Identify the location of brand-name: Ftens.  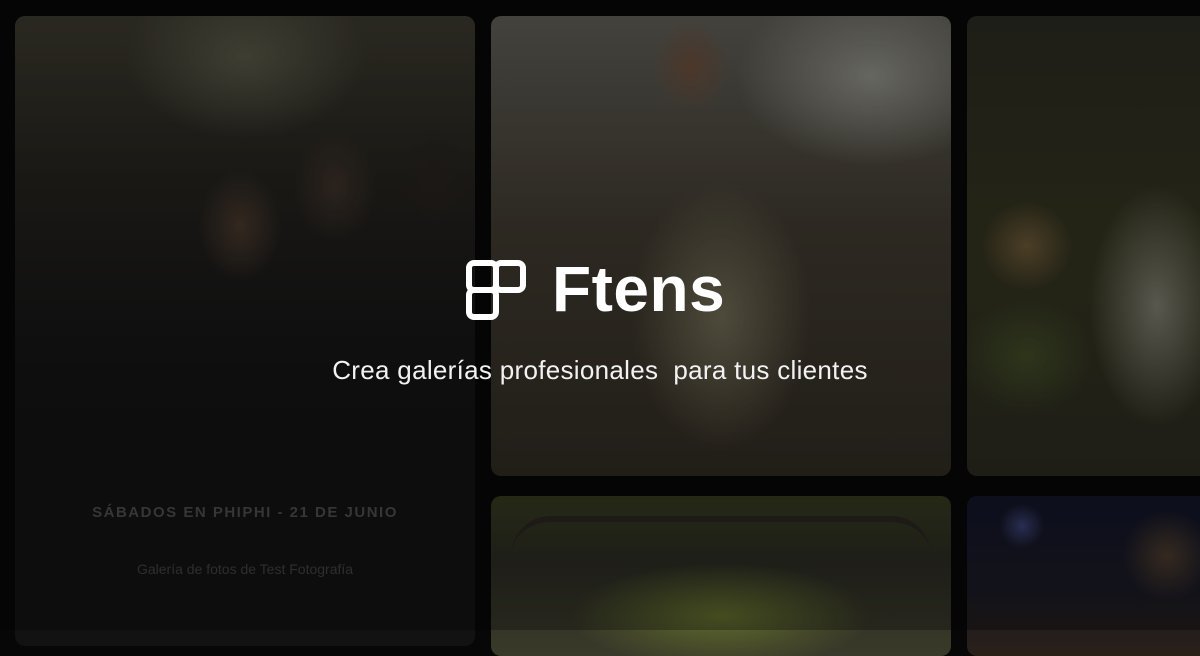
(639, 289).